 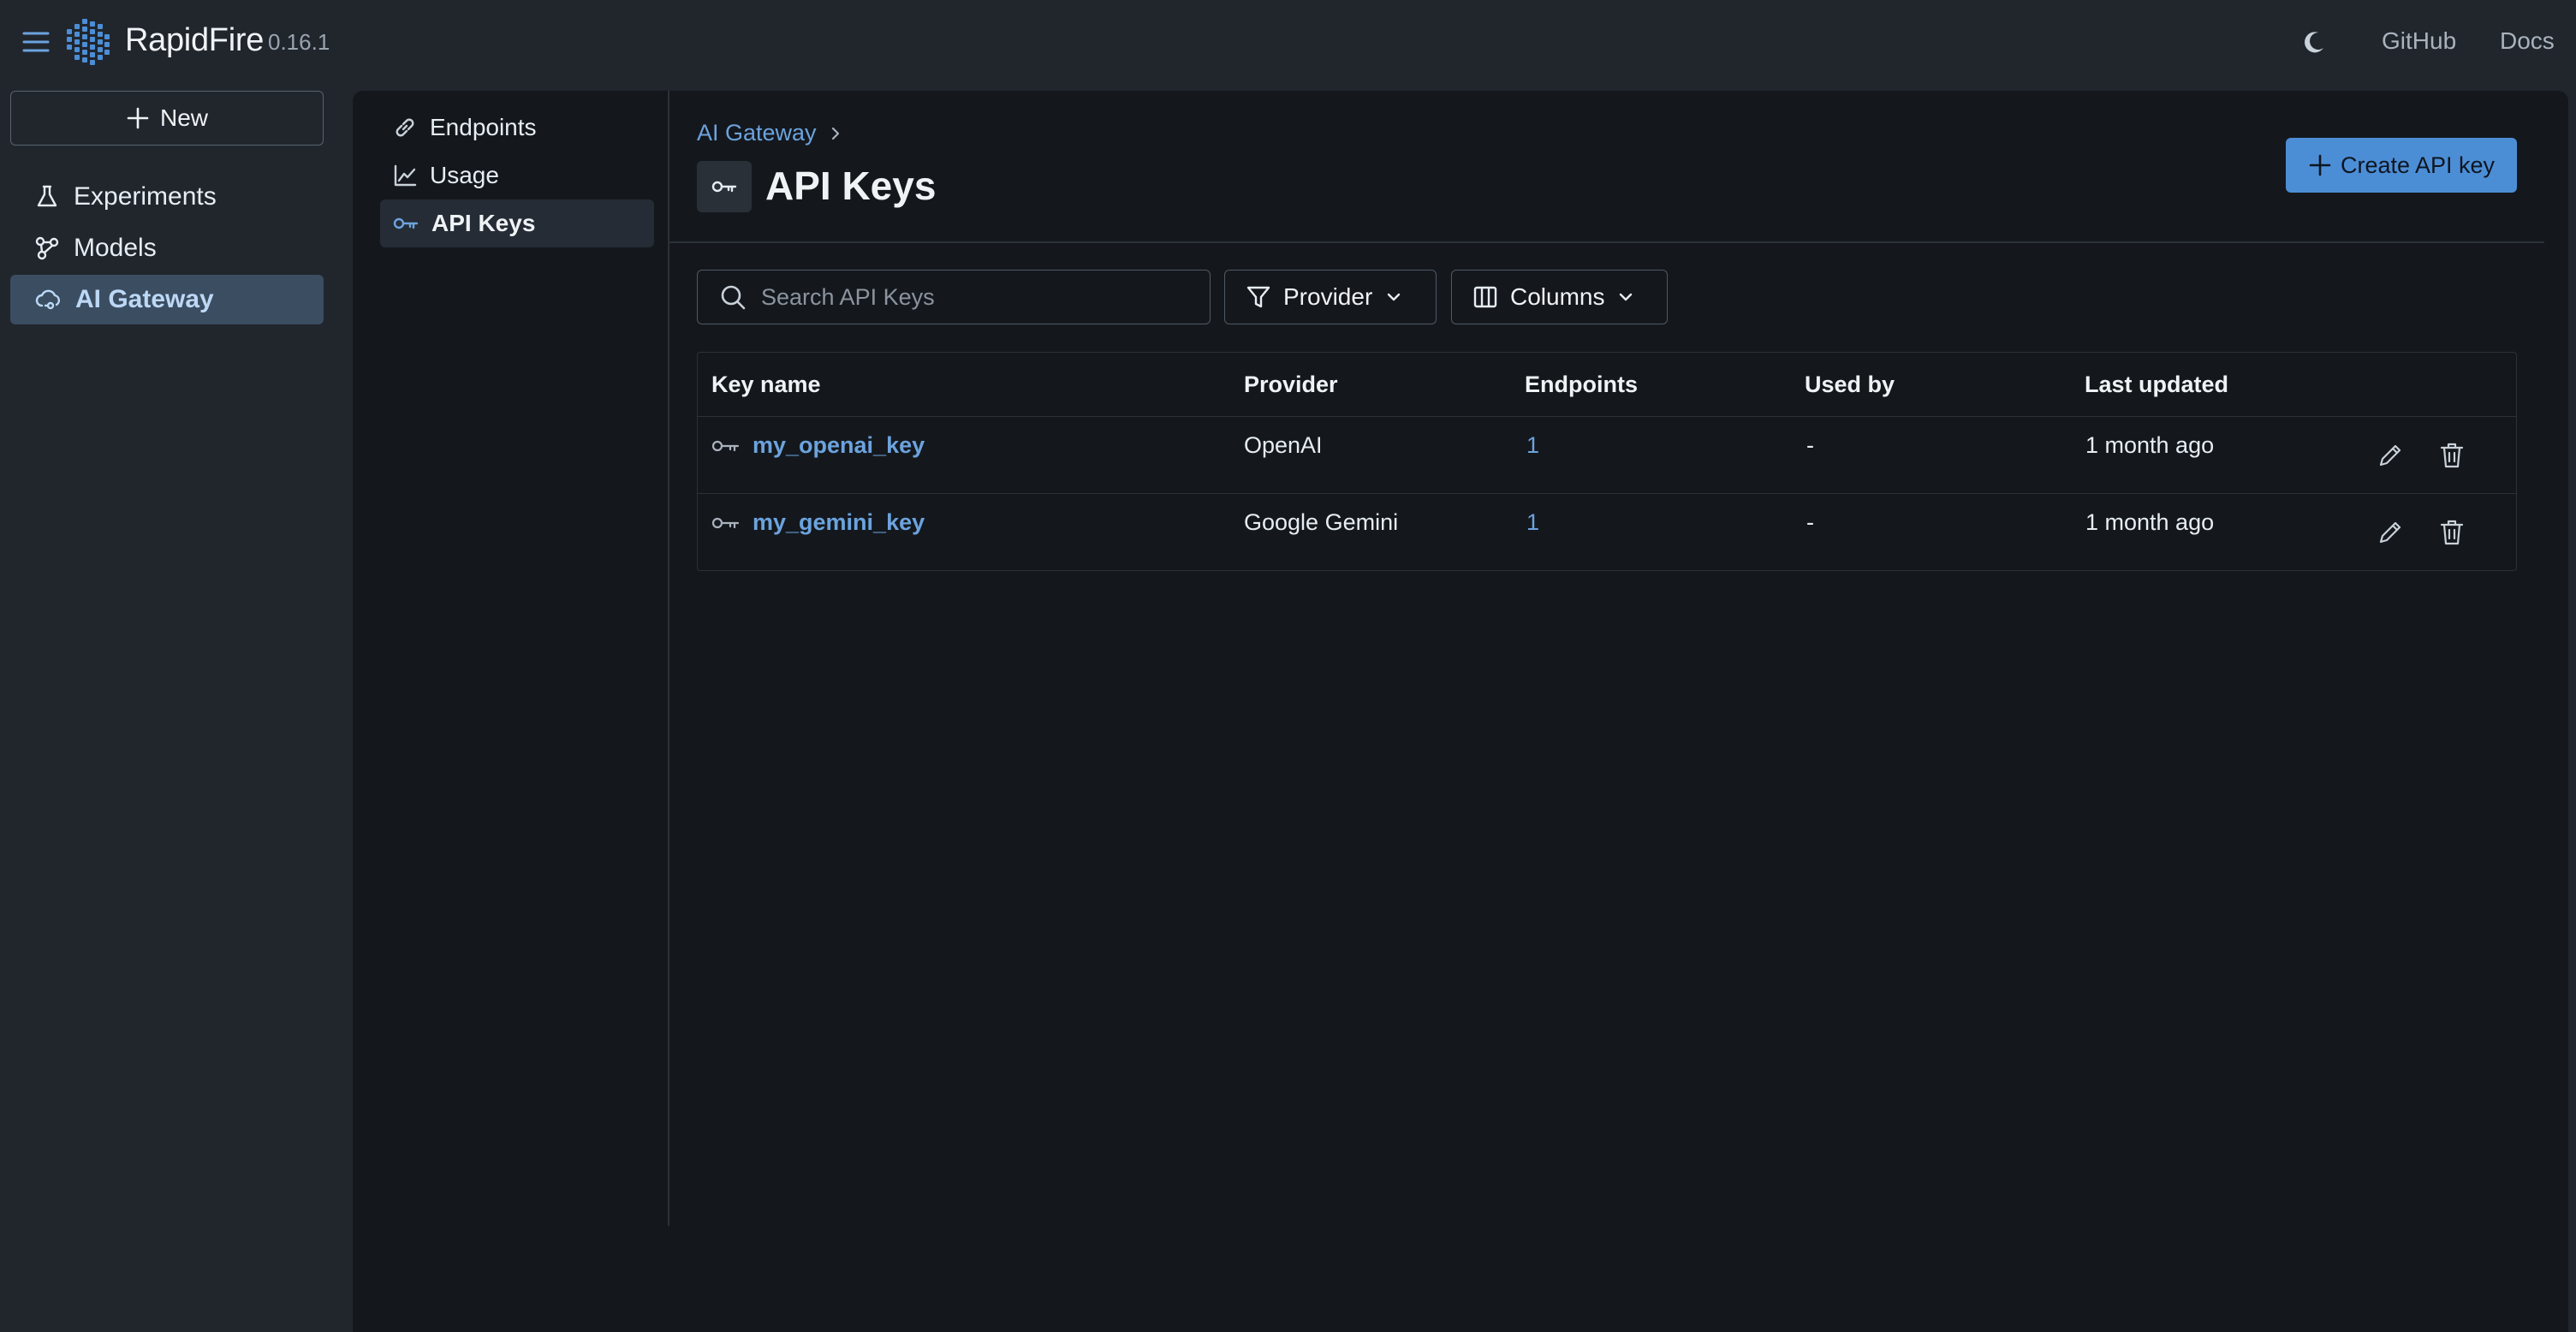 I want to click on sidebar-item-ai-gateway: AI Gateway, so click(x=167, y=299).